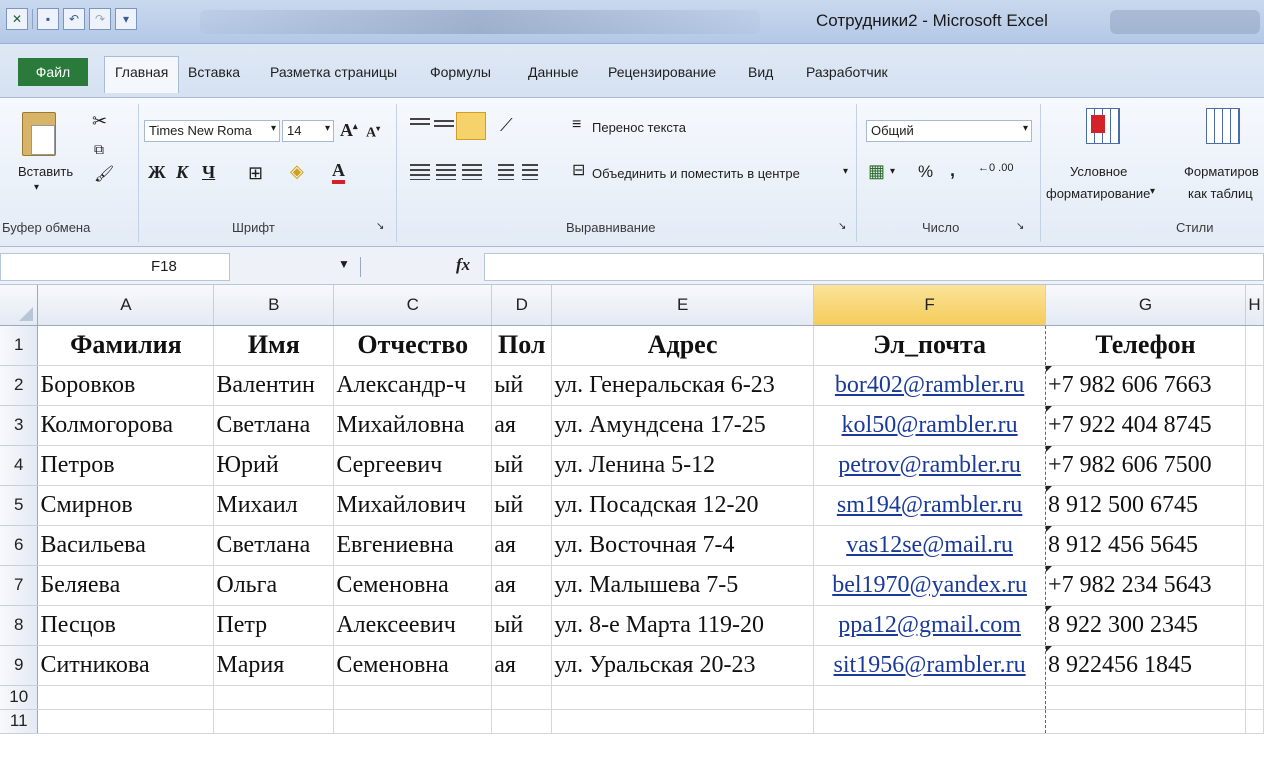 This screenshot has width=1264, height=760. Describe the element at coordinates (126, 305) in the screenshot. I see `column-header-a: A` at that location.